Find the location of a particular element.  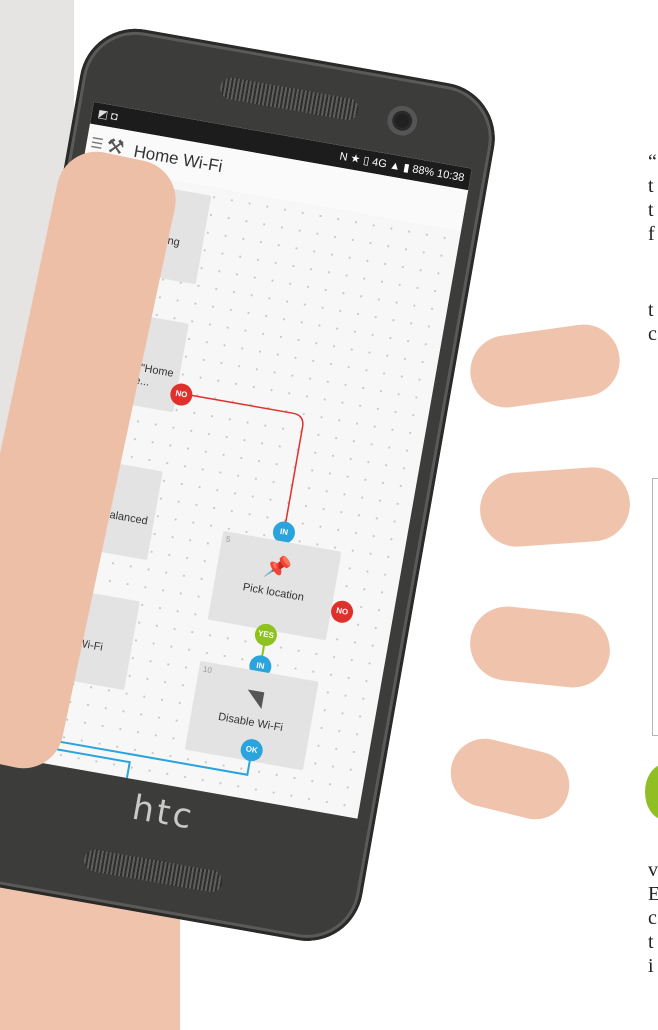

green-badge is located at coordinates (651, 792).